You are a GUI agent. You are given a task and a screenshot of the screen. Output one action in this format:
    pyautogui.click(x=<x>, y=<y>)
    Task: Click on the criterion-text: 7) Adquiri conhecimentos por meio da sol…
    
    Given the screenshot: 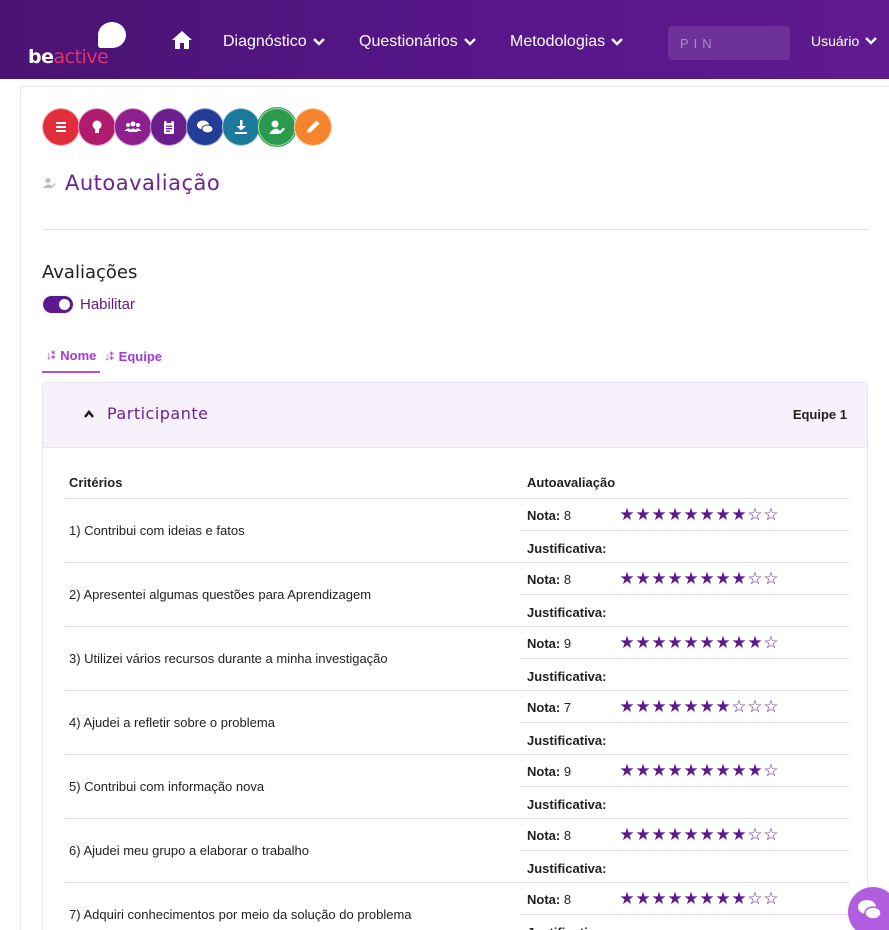 What is the action you would take?
    pyautogui.click(x=240, y=914)
    